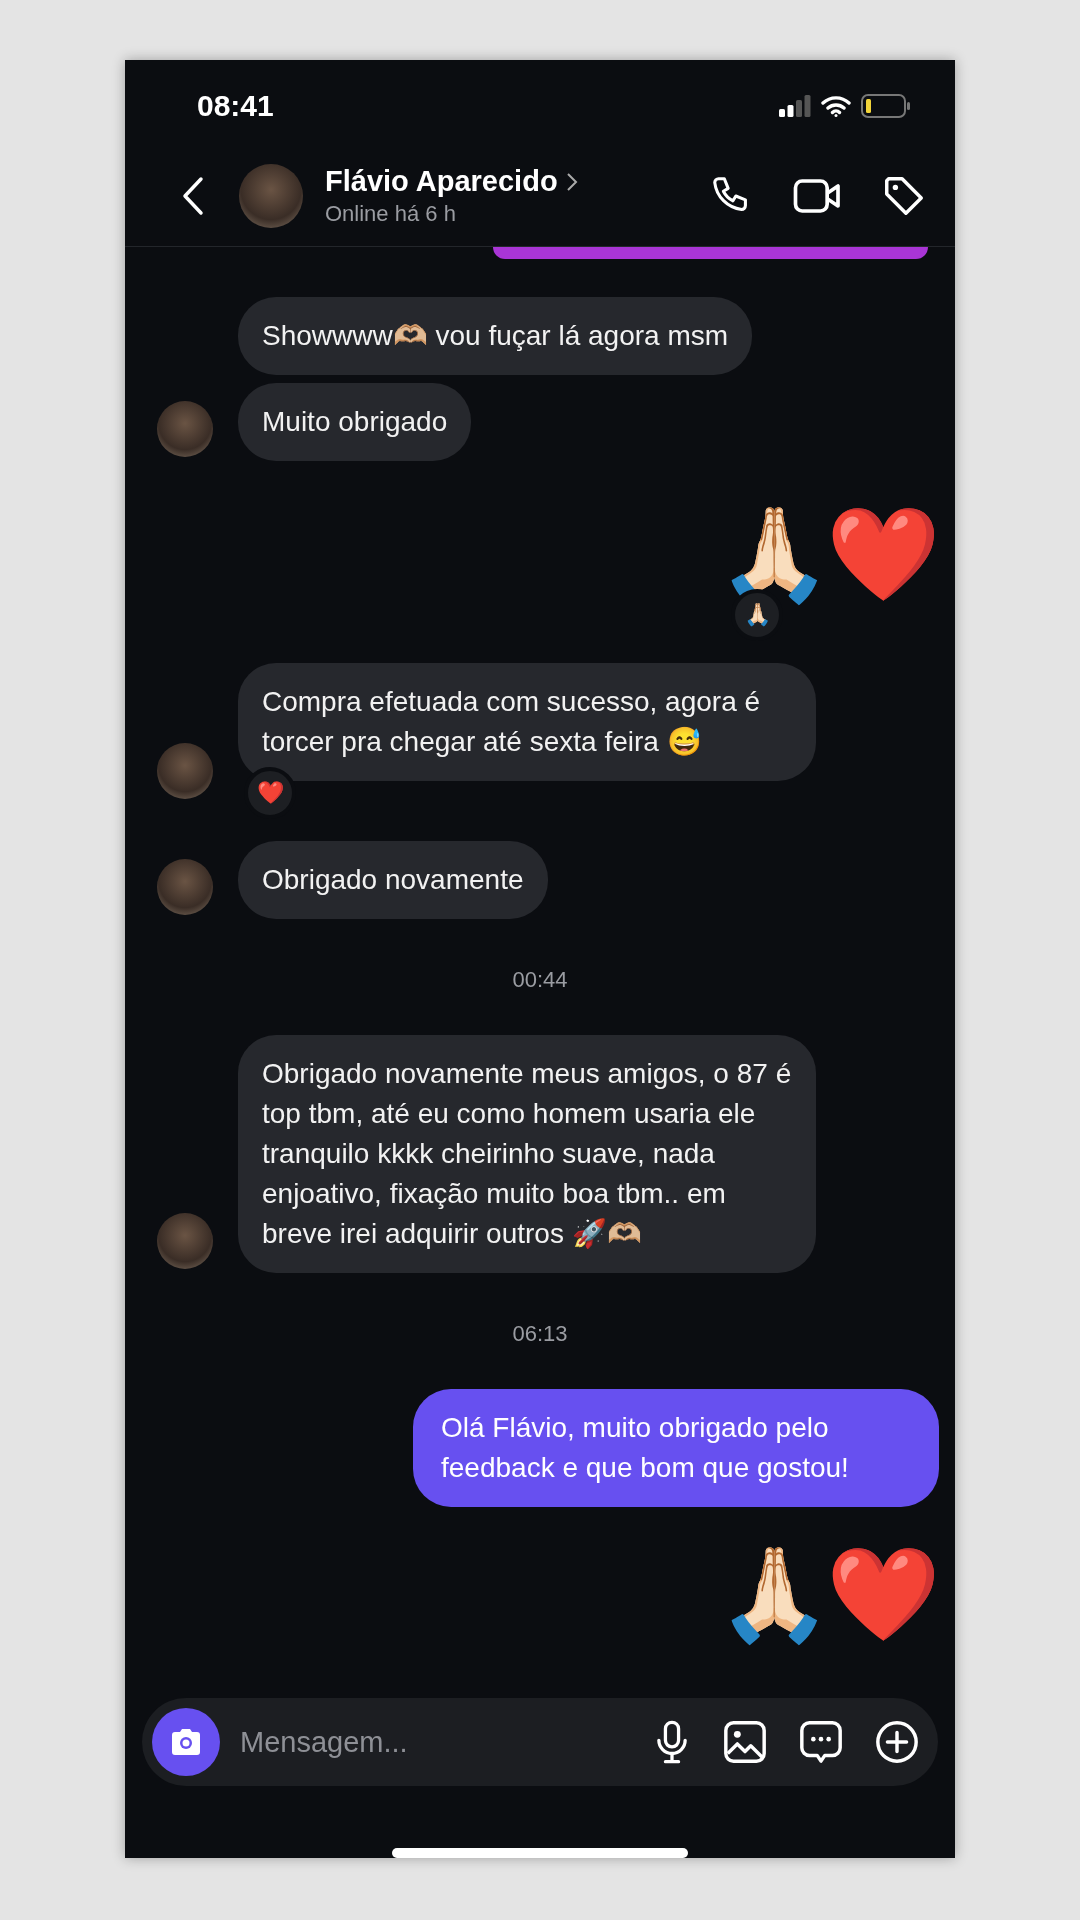  I want to click on message-bubble: Obrigado novamente meus amigos, o 87 é top tbm, até eu como homem usaria ele tranquilo kkkk cheirinho suave, nada enjoativo, fixação muito boa tbm.. em breve irei adquirir outros 🚀🫶🏼, so click(527, 1154).